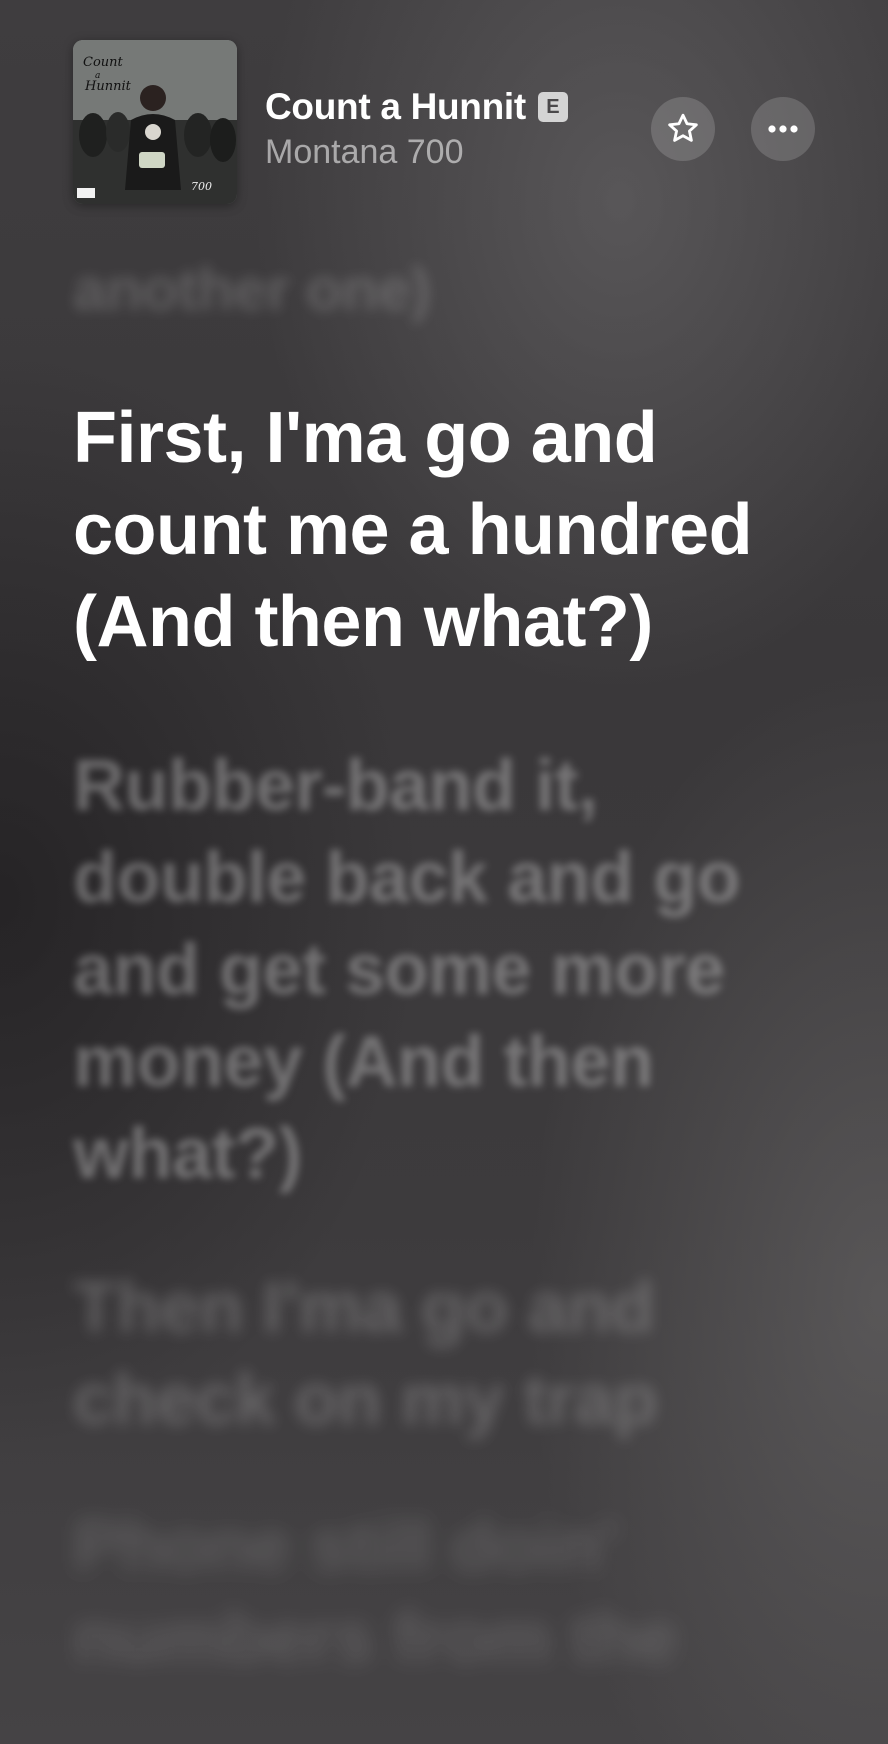 This screenshot has width=888, height=1744. What do you see at coordinates (364, 152) in the screenshot?
I see `artist-name: Montana 700` at bounding box center [364, 152].